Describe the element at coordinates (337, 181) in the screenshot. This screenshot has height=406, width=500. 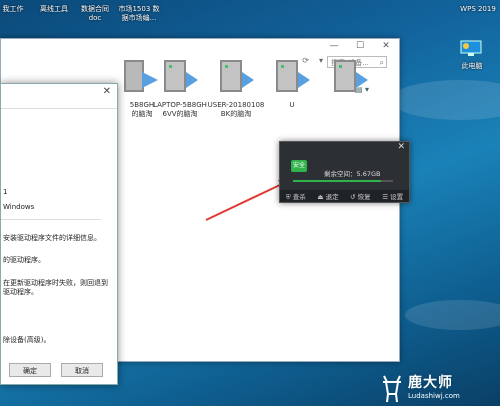
I see `disk-usage-fill` at that location.